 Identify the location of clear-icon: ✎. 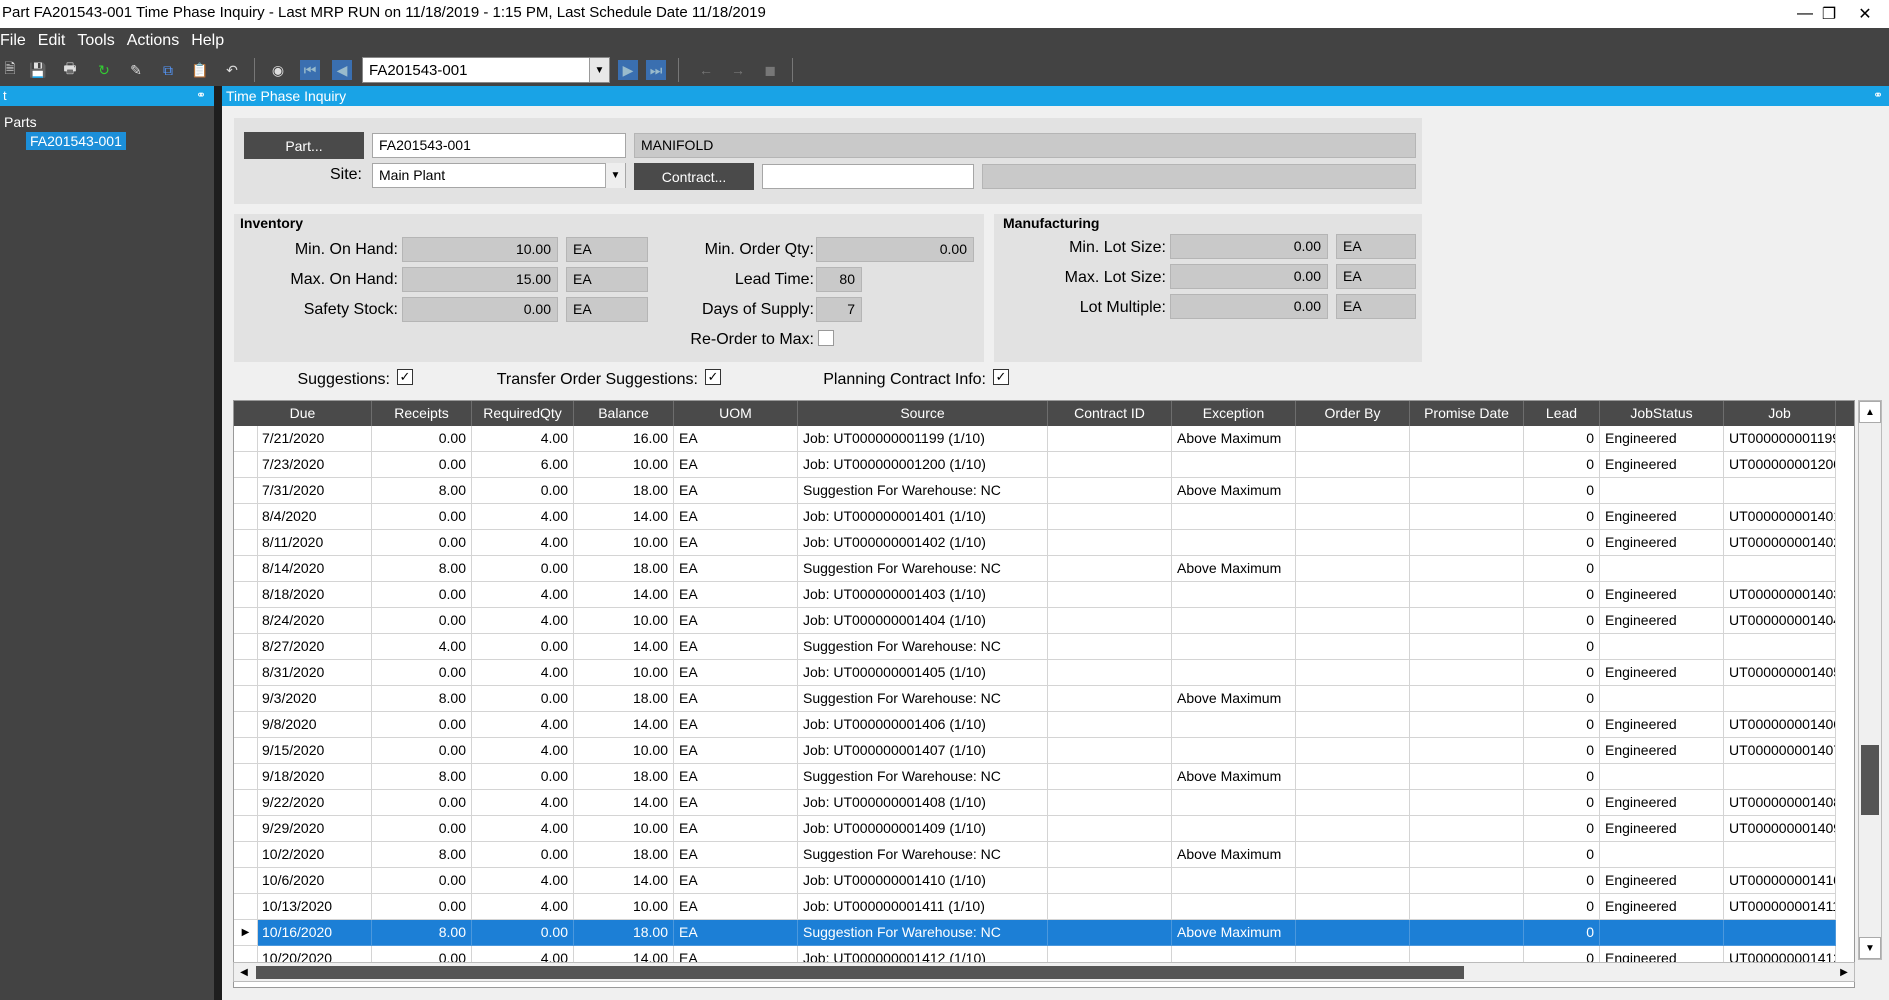
(136, 70).